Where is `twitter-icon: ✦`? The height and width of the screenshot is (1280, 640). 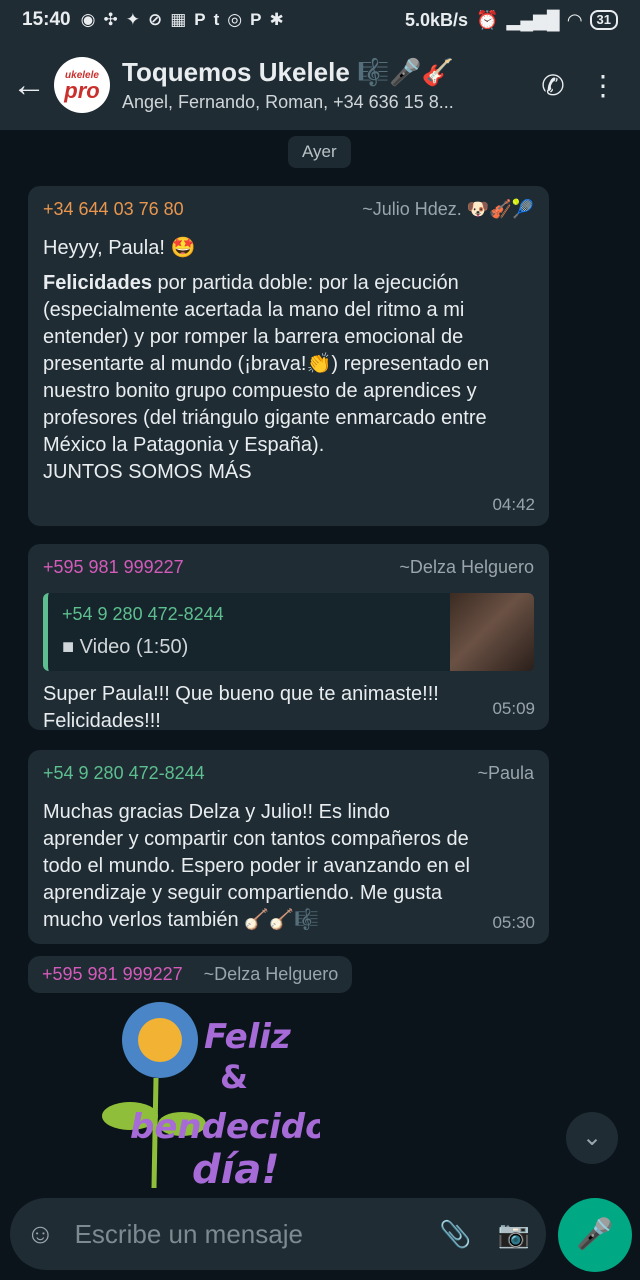
twitter-icon: ✦ is located at coordinates (132, 19).